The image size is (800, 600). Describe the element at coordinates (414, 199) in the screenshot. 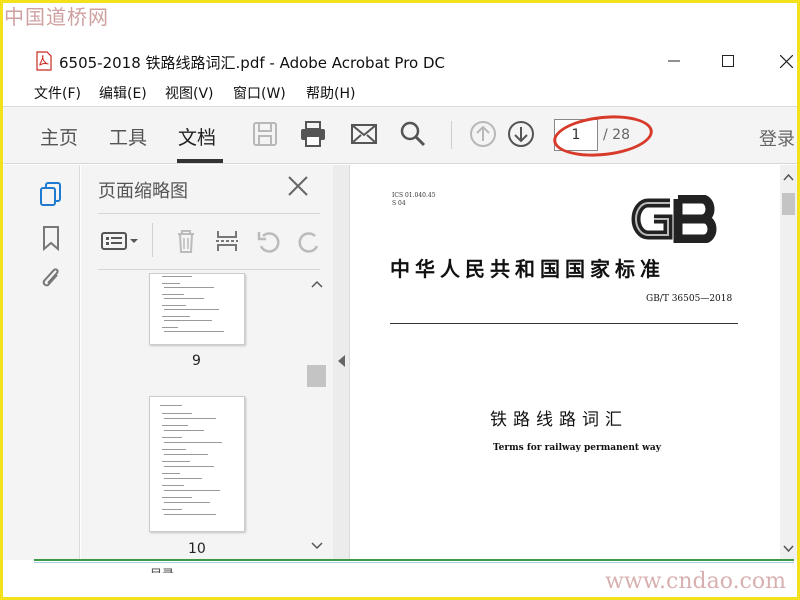

I see `ics-code: ICS 01.040.45 S 04` at that location.